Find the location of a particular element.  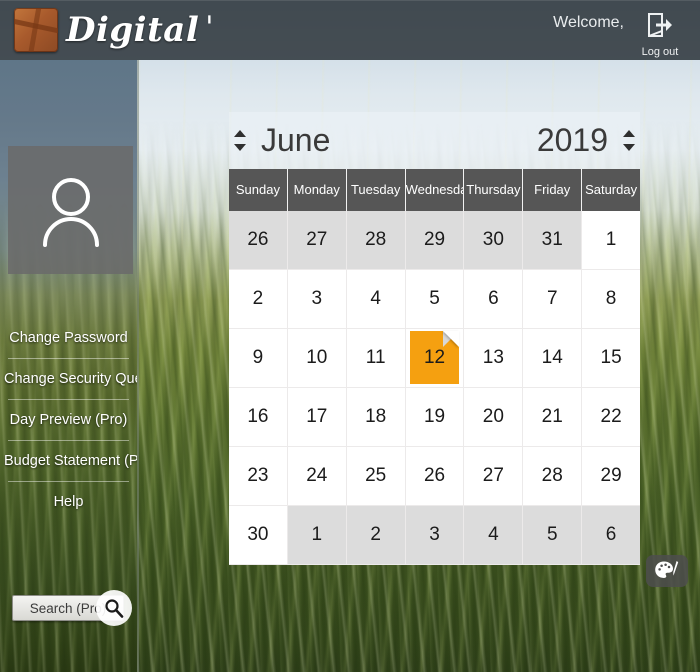

calendar-day: 10 is located at coordinates (317, 358).